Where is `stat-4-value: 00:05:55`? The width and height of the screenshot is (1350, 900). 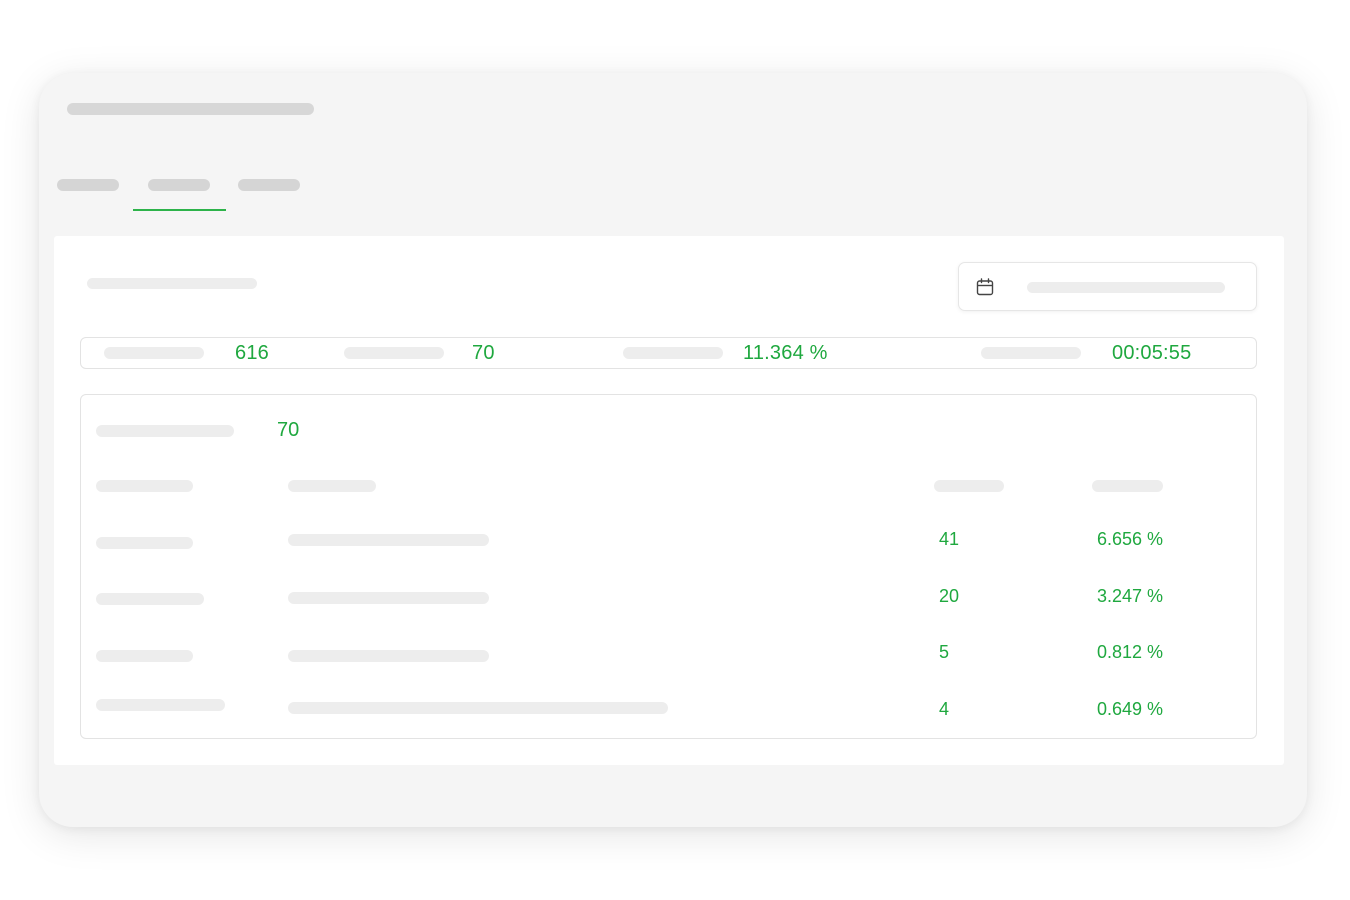
stat-4-value: 00:05:55 is located at coordinates (1152, 353).